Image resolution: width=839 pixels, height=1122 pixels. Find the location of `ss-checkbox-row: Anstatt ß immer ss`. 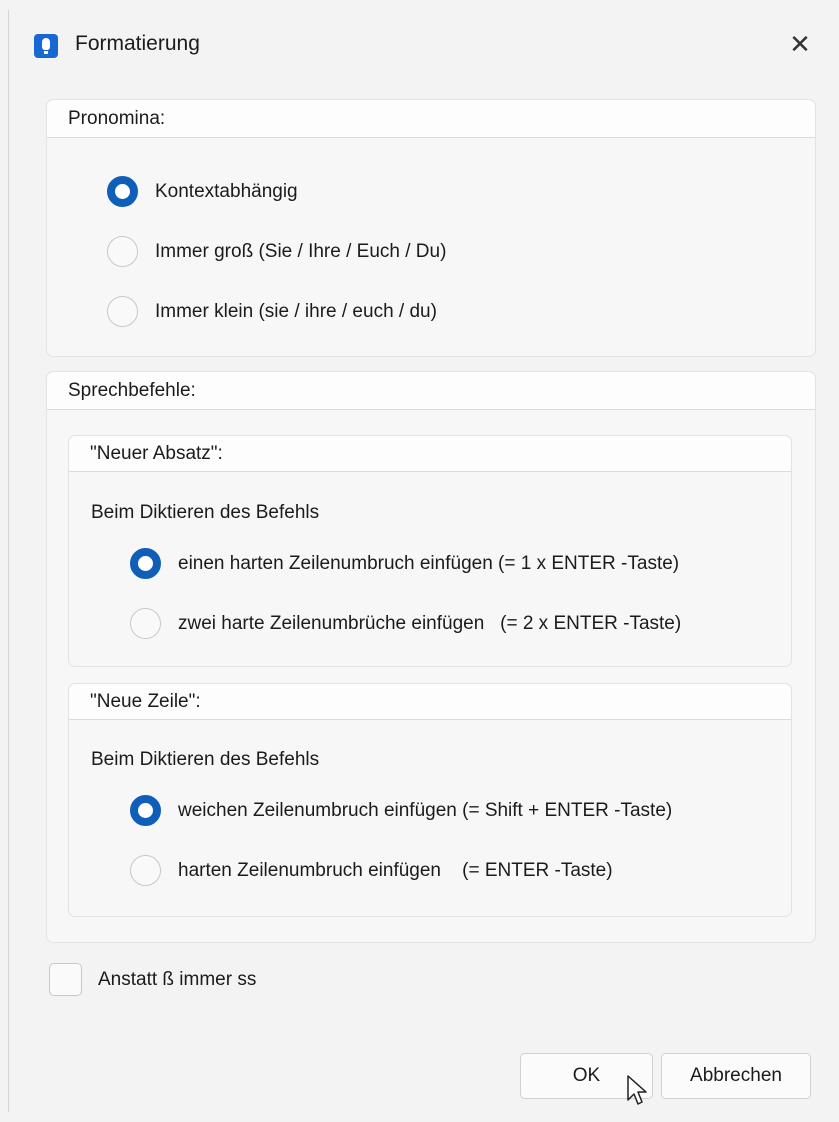

ss-checkbox-row: Anstatt ß immer ss is located at coordinates (152, 979).